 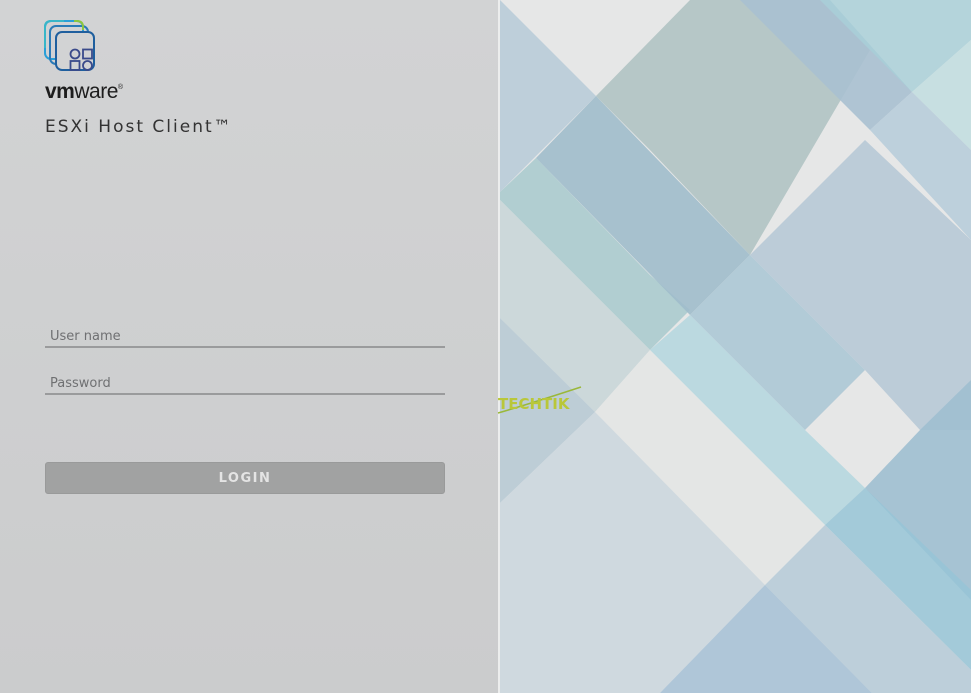 What do you see at coordinates (96, 91) in the screenshot?
I see `wordmark-ware: ware` at bounding box center [96, 91].